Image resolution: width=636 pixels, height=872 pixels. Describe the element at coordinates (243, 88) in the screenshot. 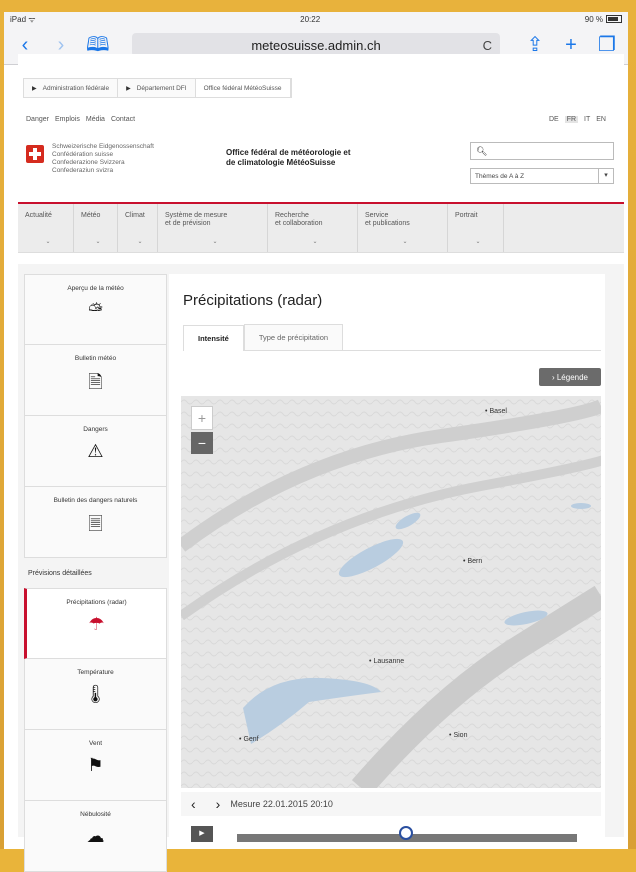

I see `breadcrumb-item: Office fédéral MétéoSuisse` at that location.